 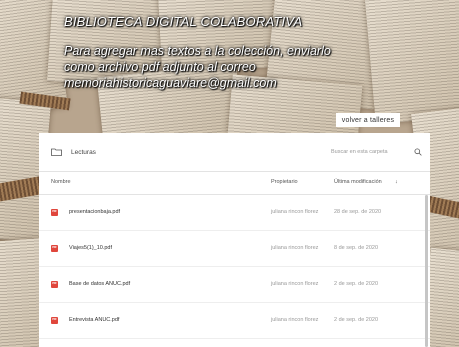 I want to click on scrollbar-thumb, so click(x=426, y=271).